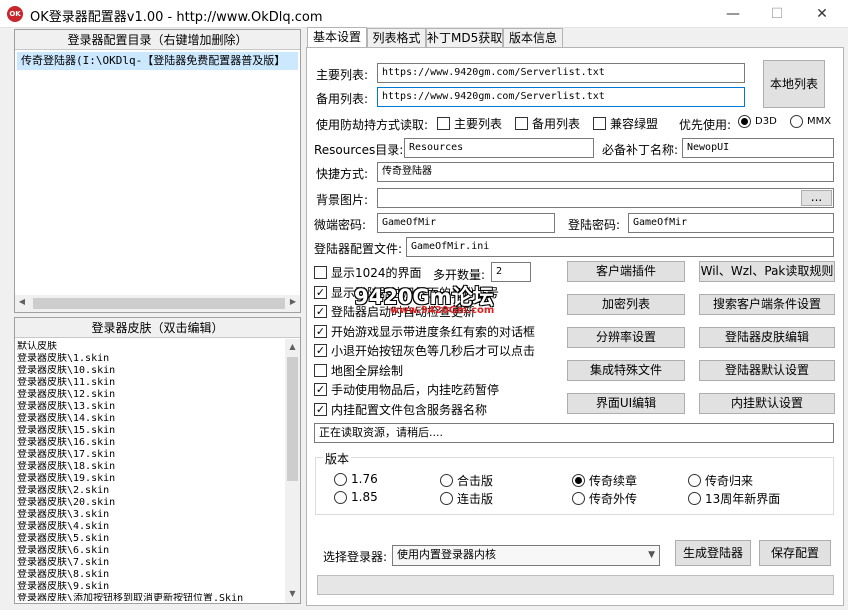 The width and height of the screenshot is (848, 610). I want to click on version-radio: 传奇外传, so click(604, 498).